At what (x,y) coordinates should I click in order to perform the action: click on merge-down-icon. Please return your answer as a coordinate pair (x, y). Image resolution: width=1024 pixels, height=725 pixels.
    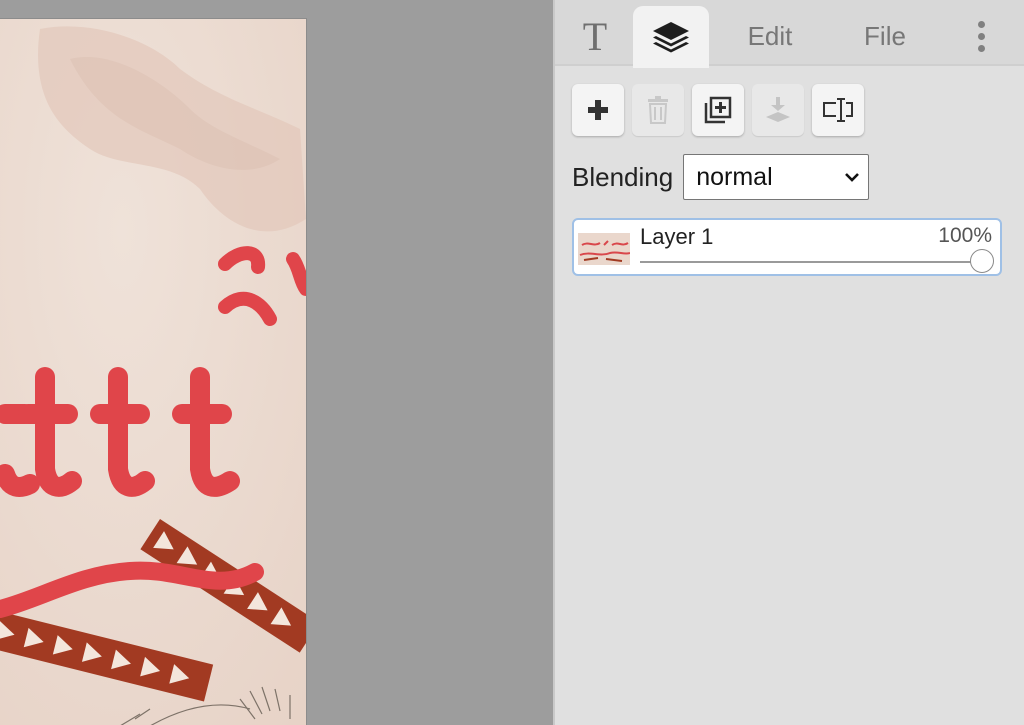
    Looking at the image, I should click on (778, 109).